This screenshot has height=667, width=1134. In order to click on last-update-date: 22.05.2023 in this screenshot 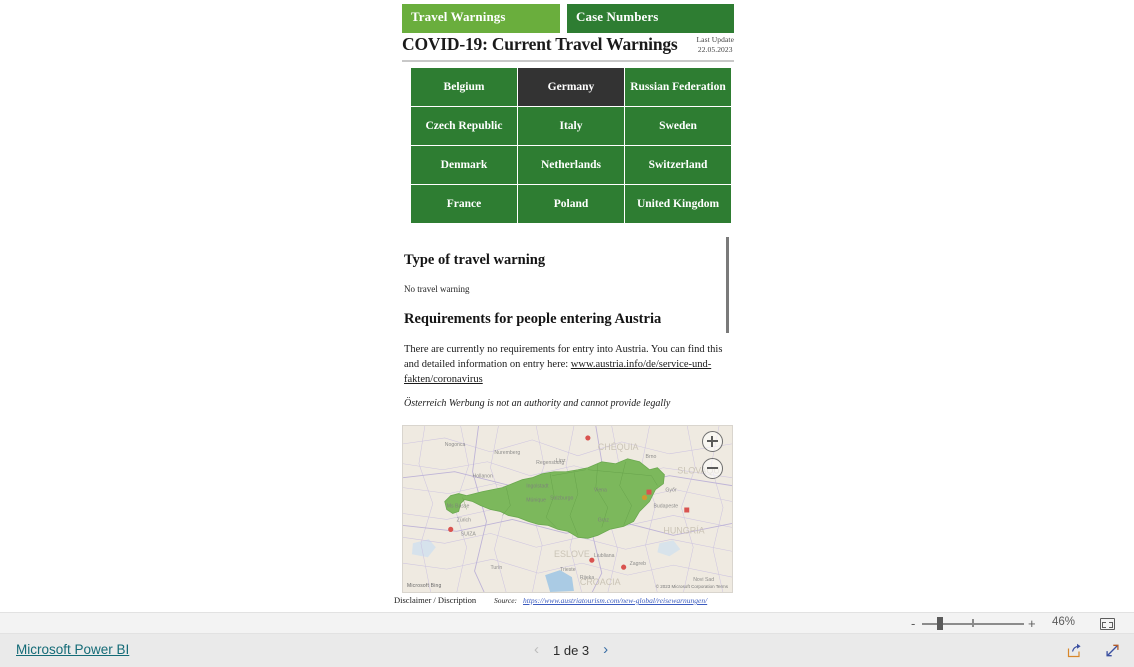, I will do `click(715, 49)`.